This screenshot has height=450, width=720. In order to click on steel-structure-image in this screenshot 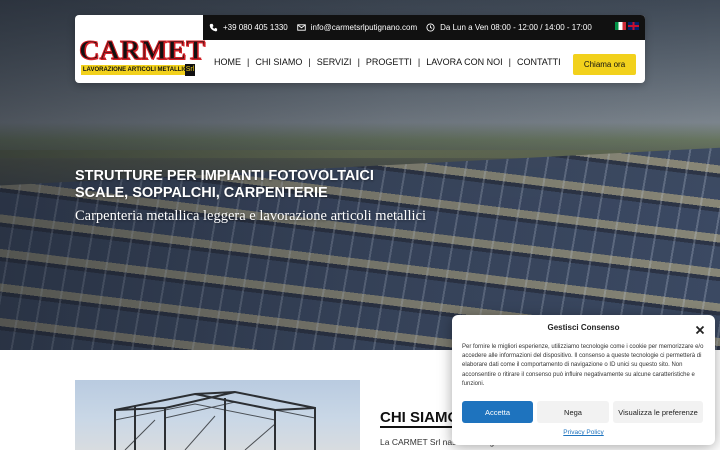, I will do `click(217, 415)`.